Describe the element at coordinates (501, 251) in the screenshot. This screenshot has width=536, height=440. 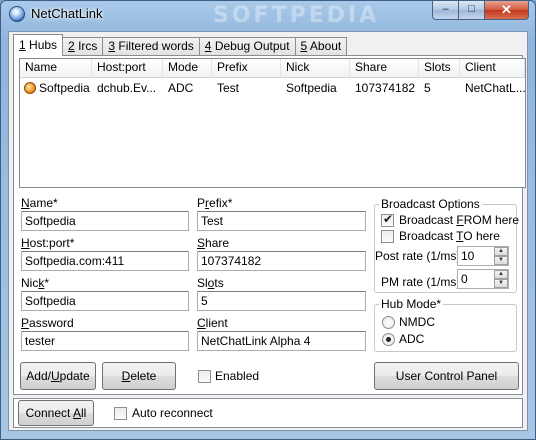
I see `post-rate-up-icon: ▲` at that location.